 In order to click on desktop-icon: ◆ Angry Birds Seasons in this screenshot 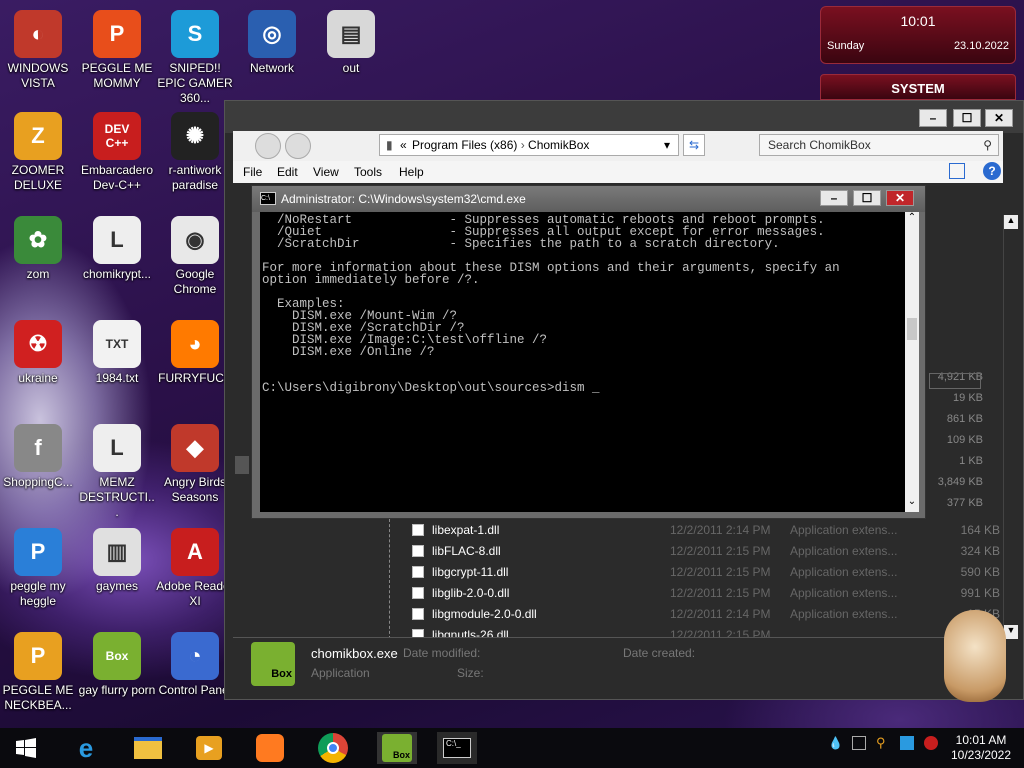, I will do `click(195, 464)`.